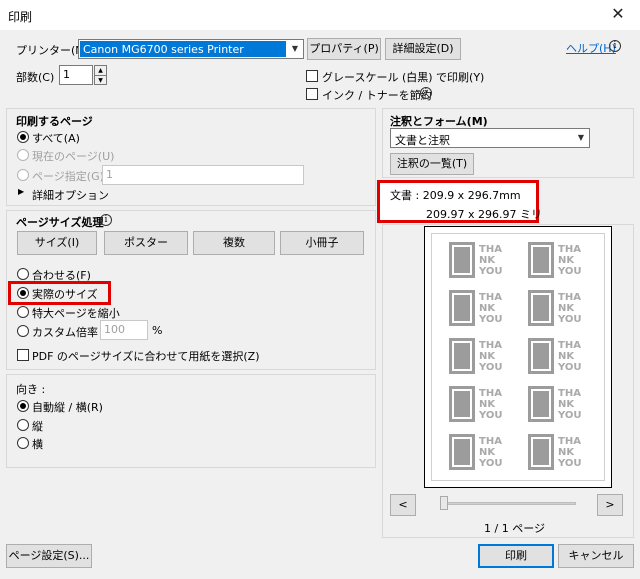 Image resolution: width=640 pixels, height=579 pixels. What do you see at coordinates (163, 49) in the screenshot?
I see `printer-selected-value: Canon MG6700 series Printer` at bounding box center [163, 49].